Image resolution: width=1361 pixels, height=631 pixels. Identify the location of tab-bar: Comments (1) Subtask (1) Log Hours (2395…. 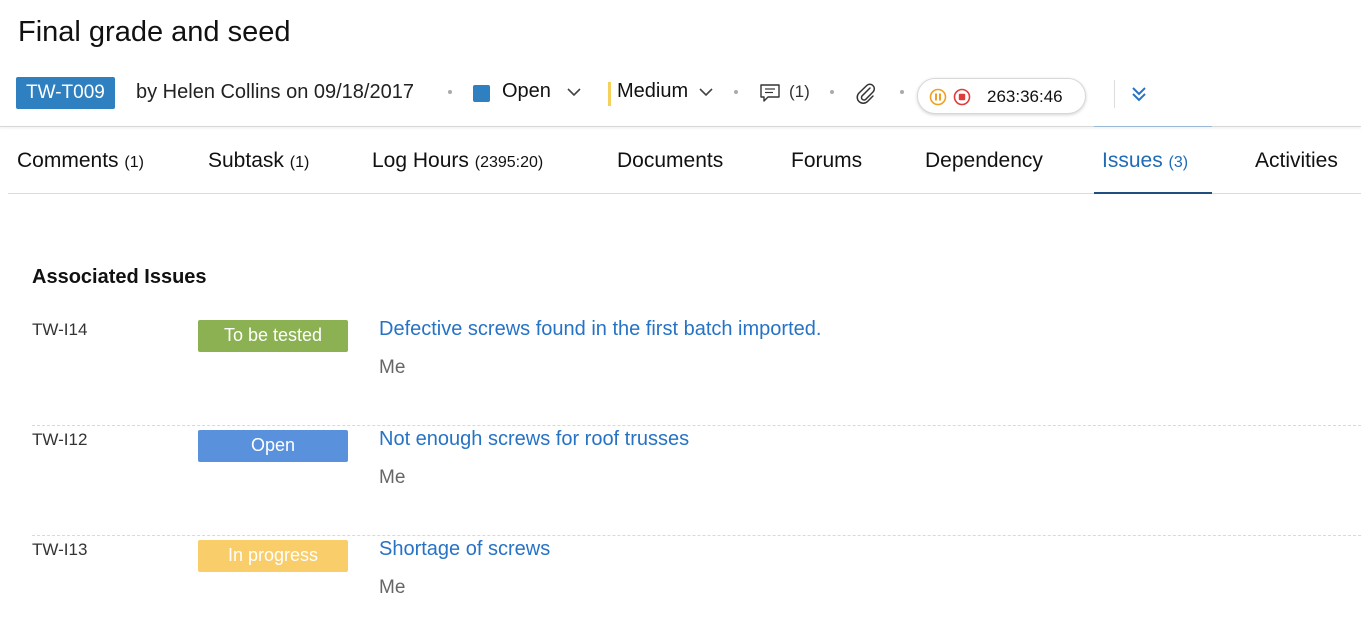
(680, 160).